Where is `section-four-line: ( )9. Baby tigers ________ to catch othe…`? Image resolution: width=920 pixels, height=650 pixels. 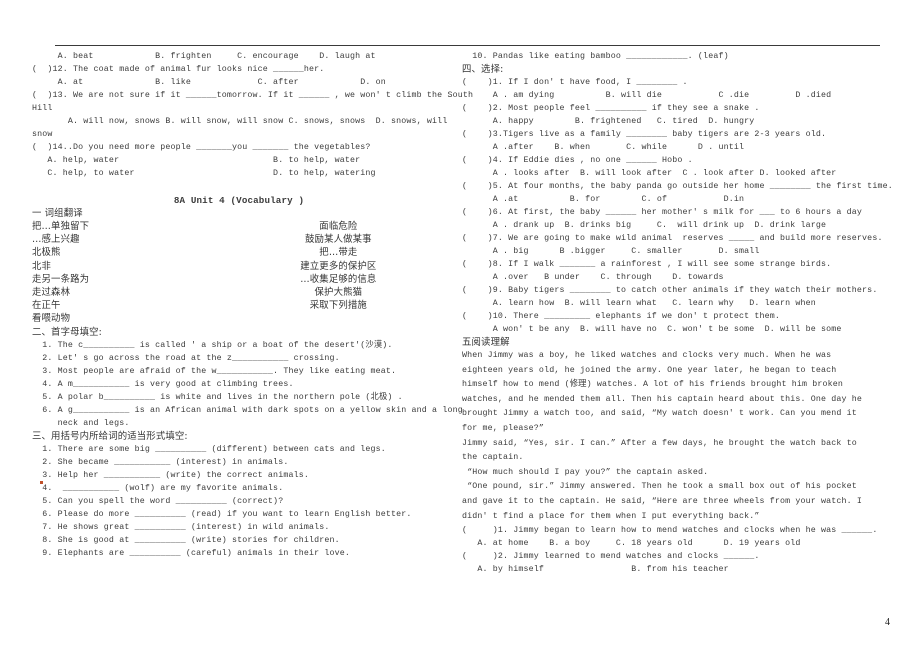
section-four-line: ( )9. Baby tigers ________ to catch othe… is located at coordinates (670, 290).